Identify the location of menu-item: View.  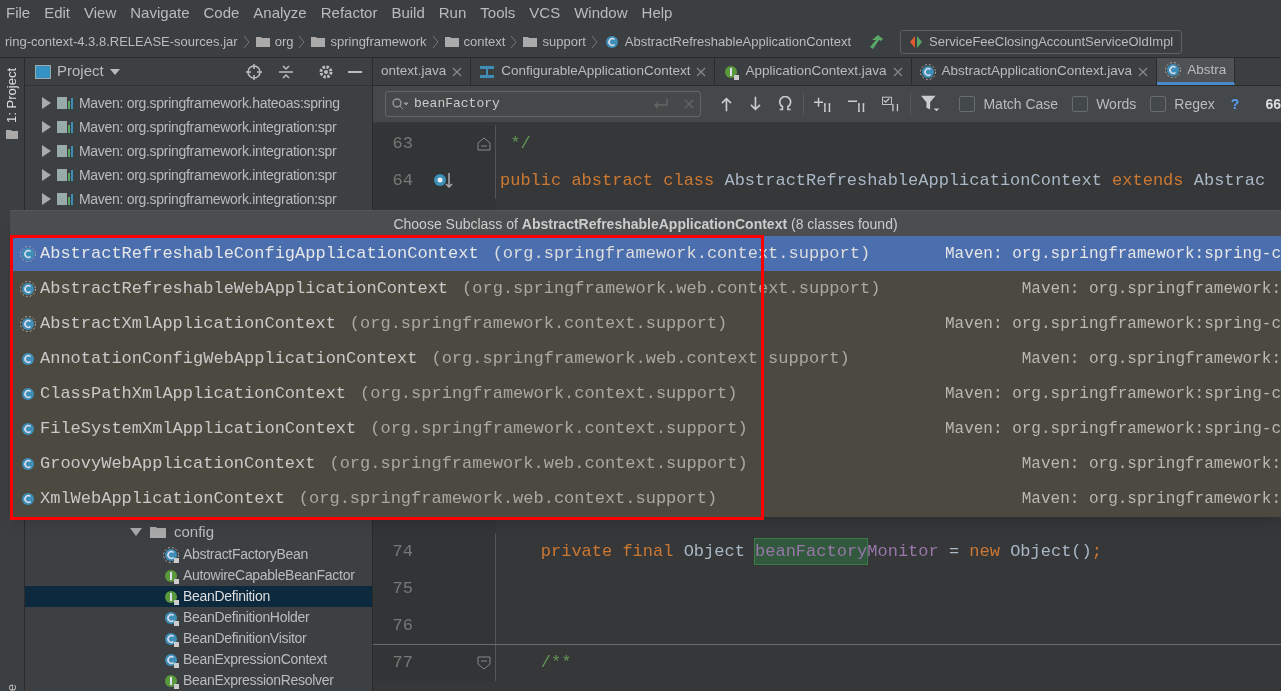
(100, 13).